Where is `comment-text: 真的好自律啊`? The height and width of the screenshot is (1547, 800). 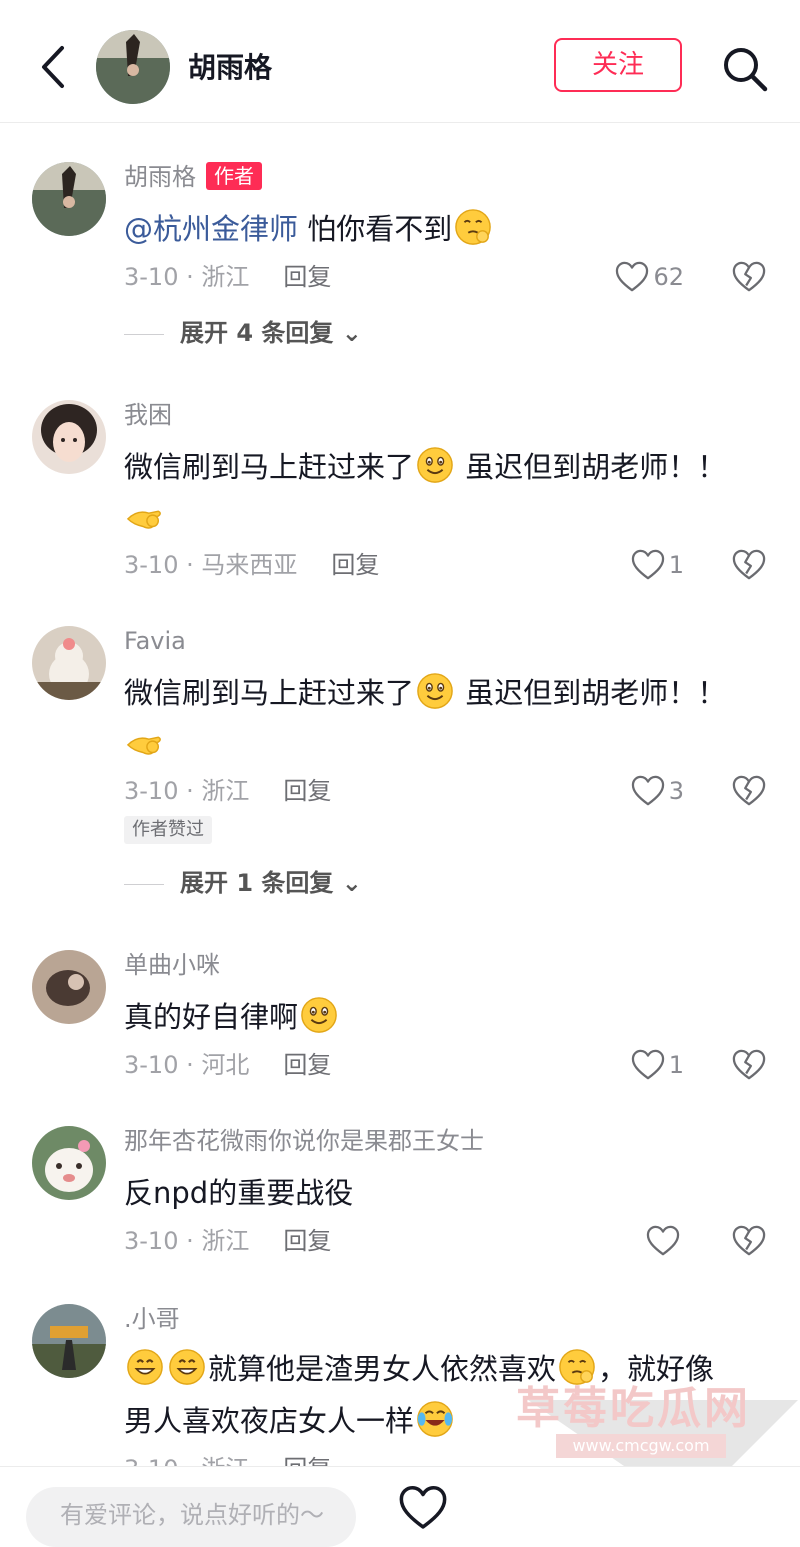 comment-text: 真的好自律啊 is located at coordinates (232, 1017).